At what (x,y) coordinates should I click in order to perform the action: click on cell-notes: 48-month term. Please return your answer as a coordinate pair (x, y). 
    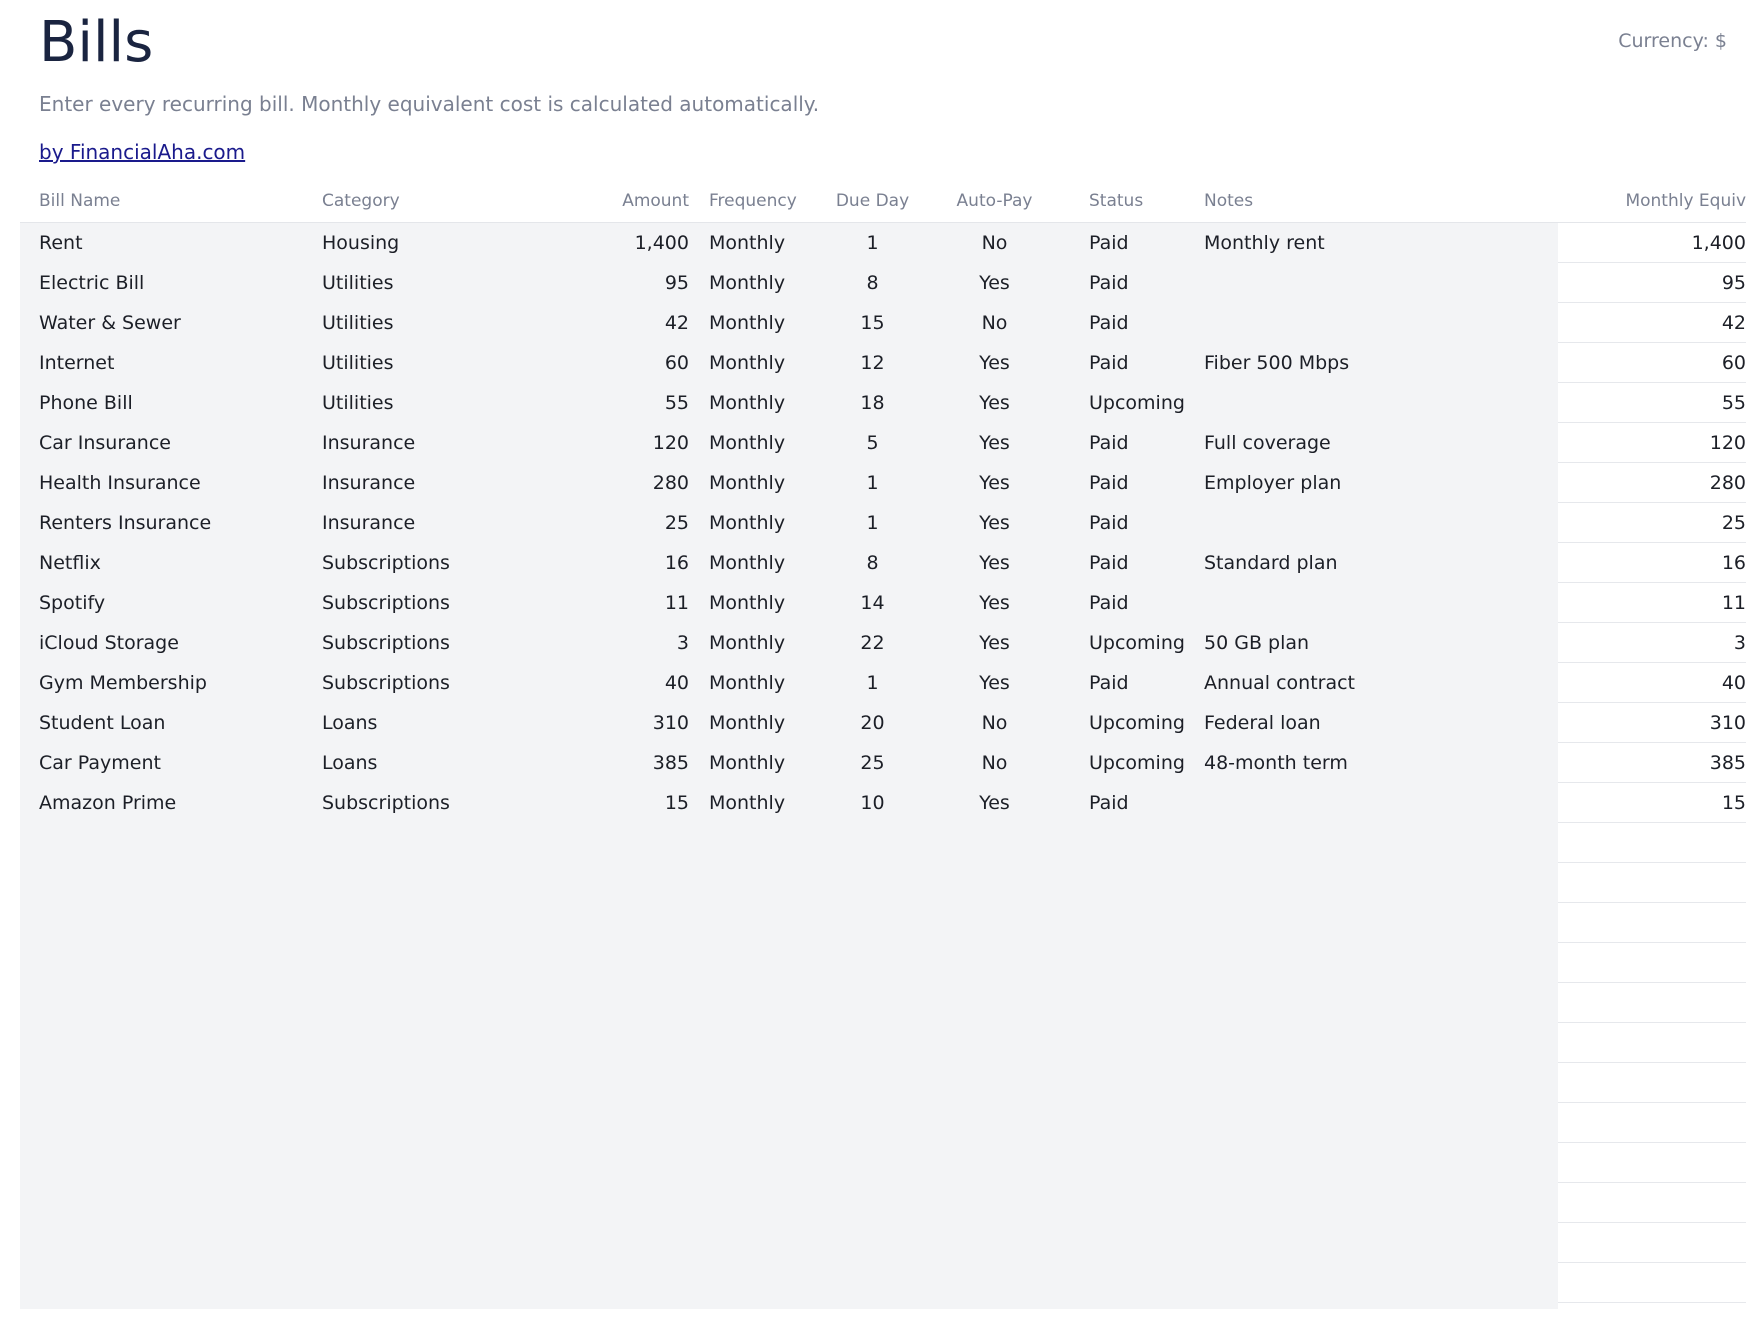
    Looking at the image, I should click on (1381, 763).